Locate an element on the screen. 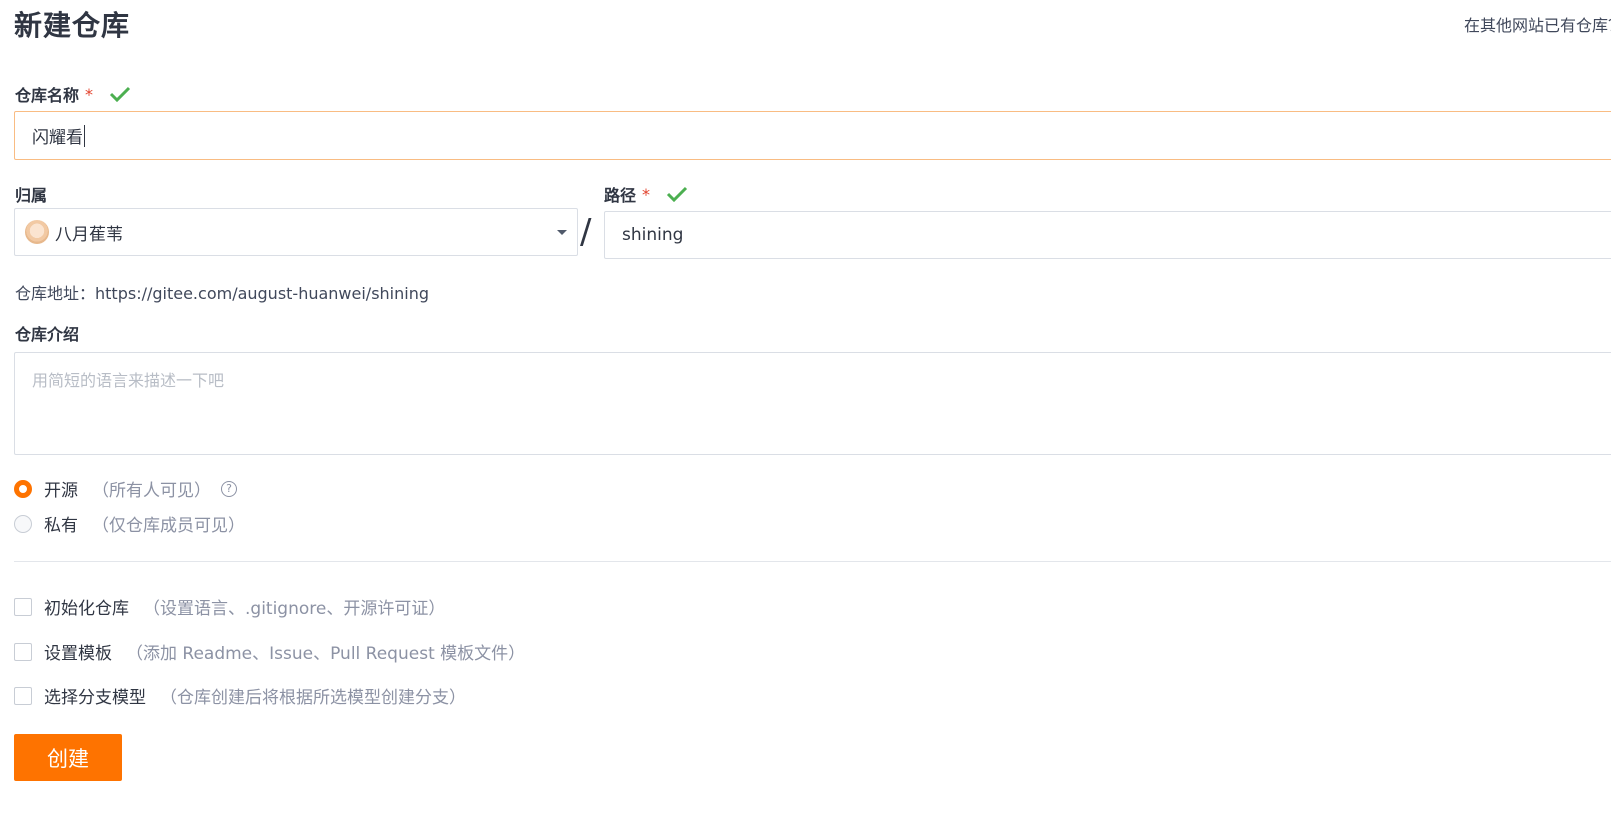  create-button: 创建 is located at coordinates (68, 757).